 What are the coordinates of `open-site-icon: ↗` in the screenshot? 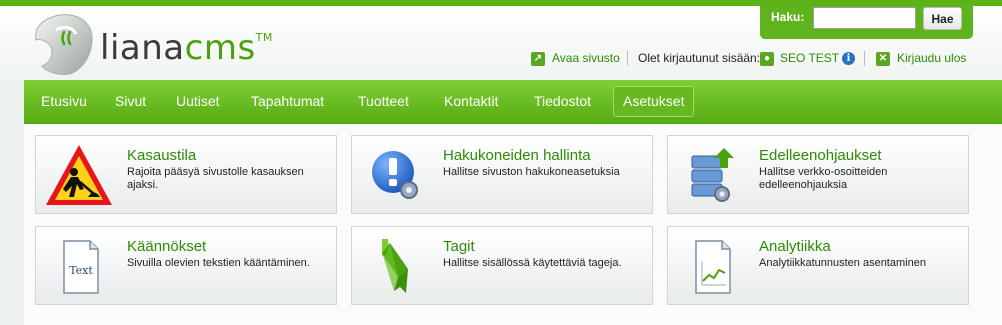 It's located at (538, 59).